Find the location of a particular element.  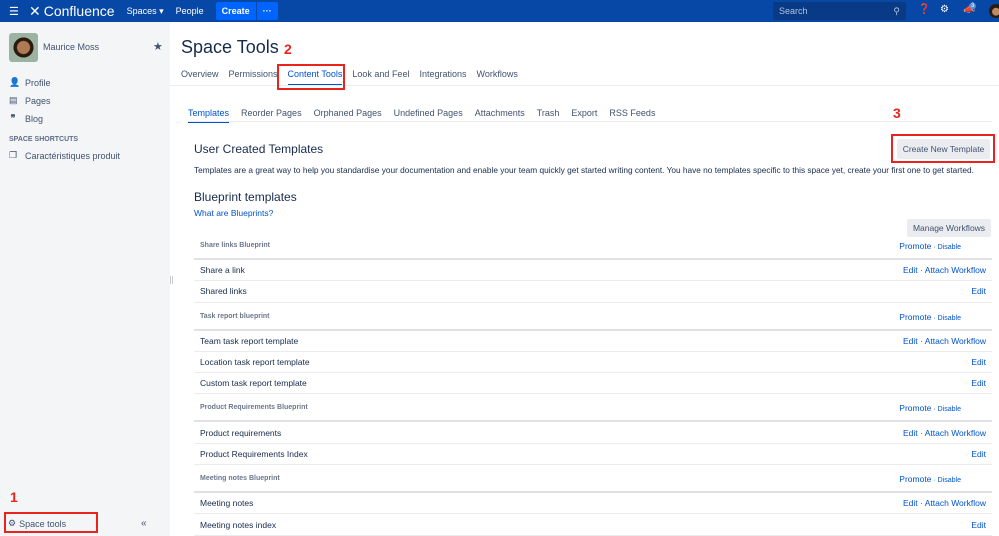

table-row: Product Requirements Index Edit is located at coordinates (593, 455).